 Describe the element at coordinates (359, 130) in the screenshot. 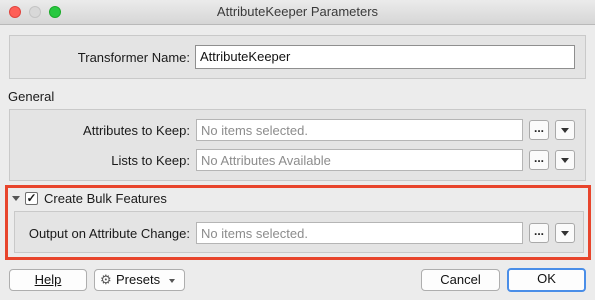

I see `attributes-to-keep-field: No items selected.` at that location.